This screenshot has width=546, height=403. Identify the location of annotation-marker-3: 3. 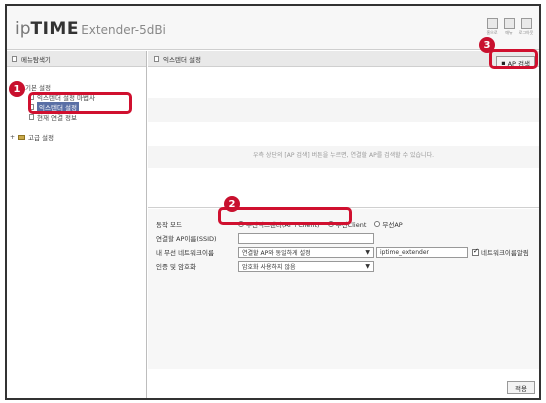
(487, 45).